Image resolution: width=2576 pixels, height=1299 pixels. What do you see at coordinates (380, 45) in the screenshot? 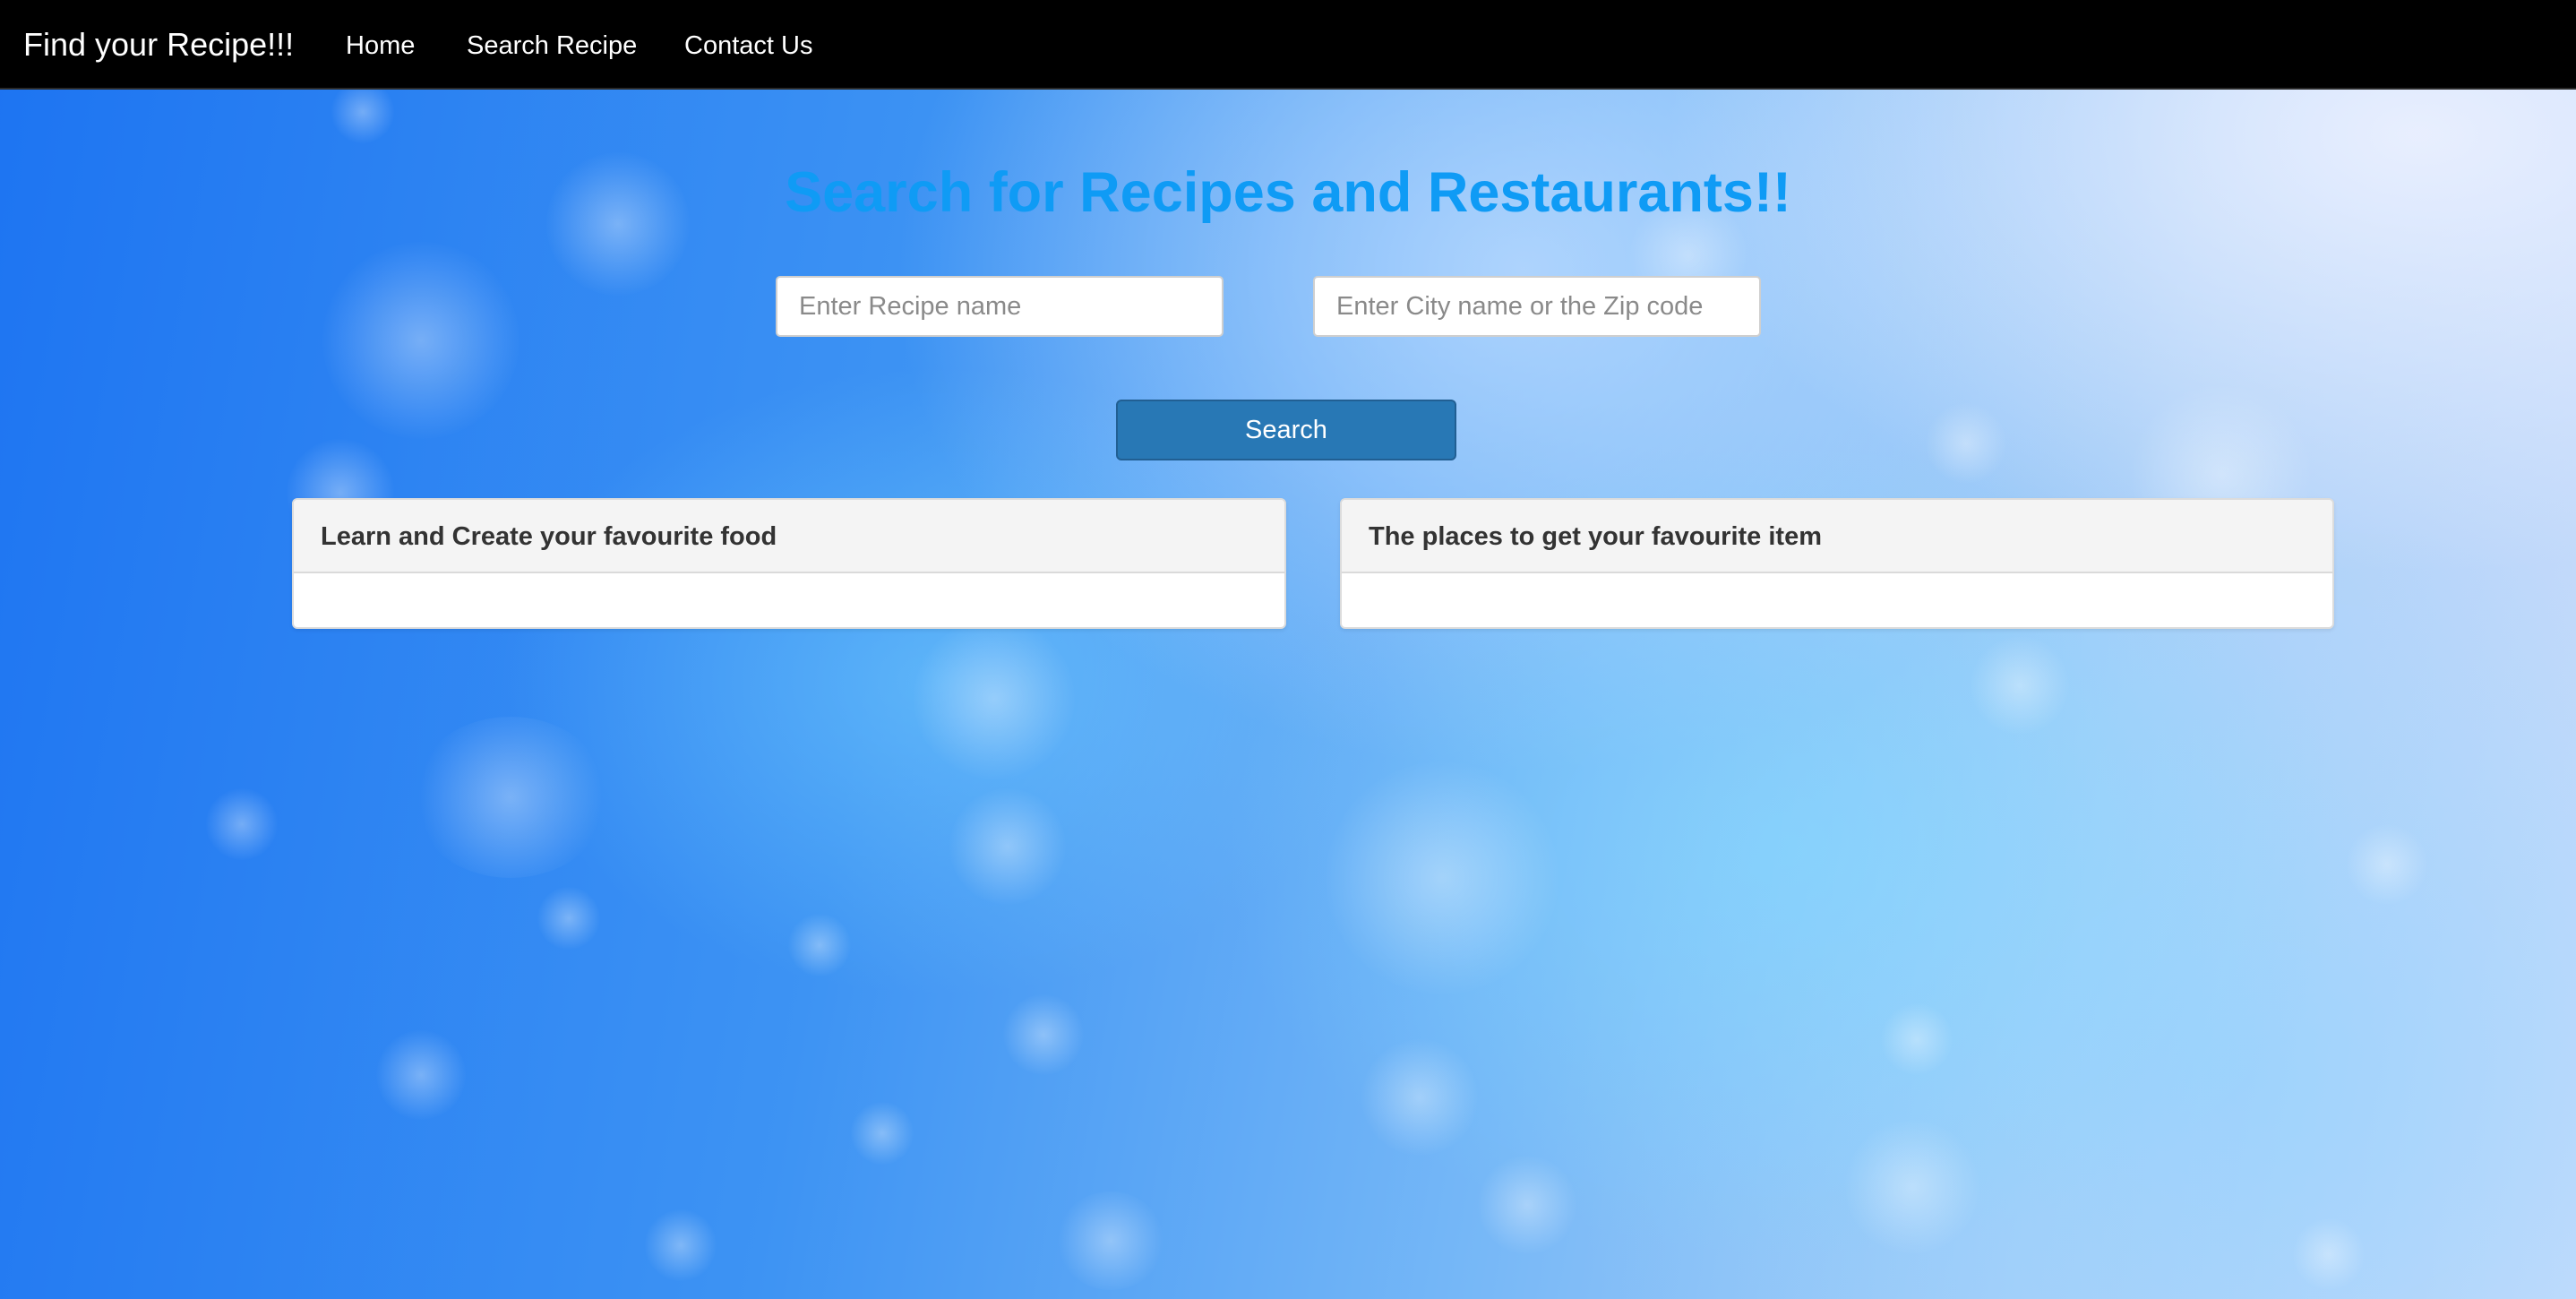
I see `nav-link-home: Home` at bounding box center [380, 45].